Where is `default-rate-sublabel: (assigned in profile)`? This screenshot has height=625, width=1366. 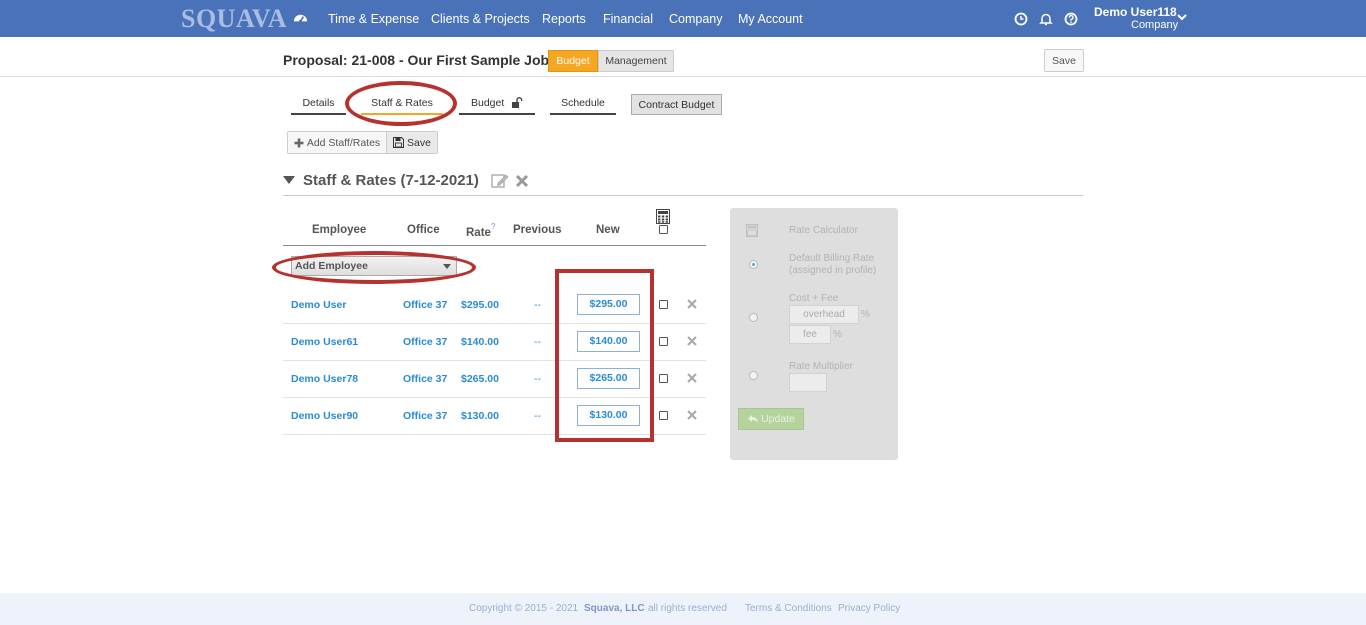 default-rate-sublabel: (assigned in profile) is located at coordinates (833, 270).